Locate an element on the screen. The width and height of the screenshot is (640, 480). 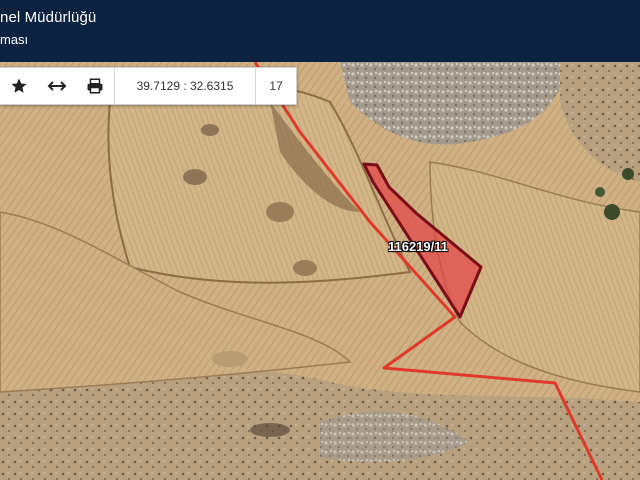
zoom-level: 17 is located at coordinates (276, 86).